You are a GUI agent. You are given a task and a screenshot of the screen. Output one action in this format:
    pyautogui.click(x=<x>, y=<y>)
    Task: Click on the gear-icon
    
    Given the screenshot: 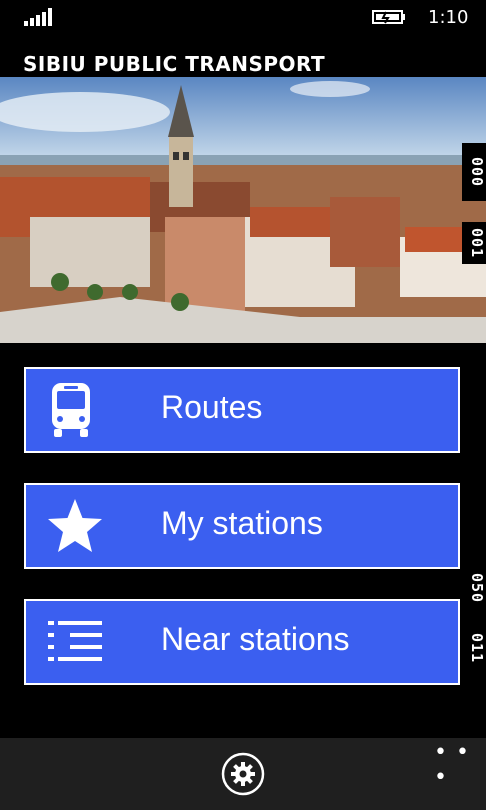 What is the action you would take?
    pyautogui.click(x=243, y=774)
    